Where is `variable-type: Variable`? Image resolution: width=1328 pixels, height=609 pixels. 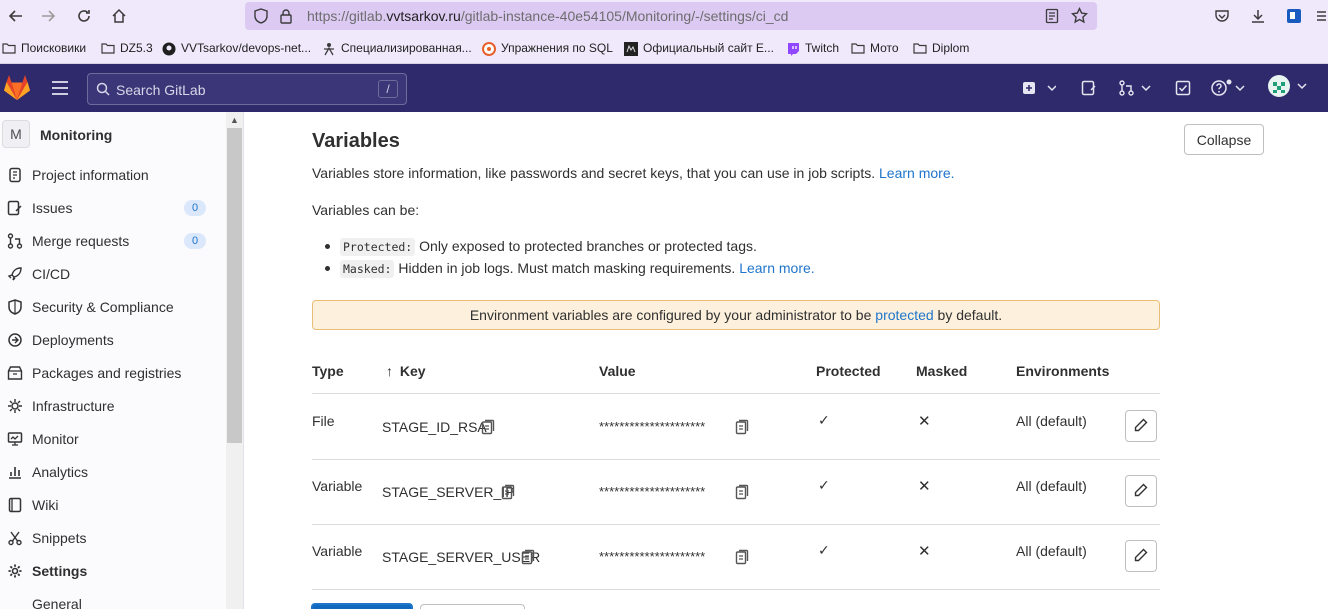 variable-type: Variable is located at coordinates (337, 486).